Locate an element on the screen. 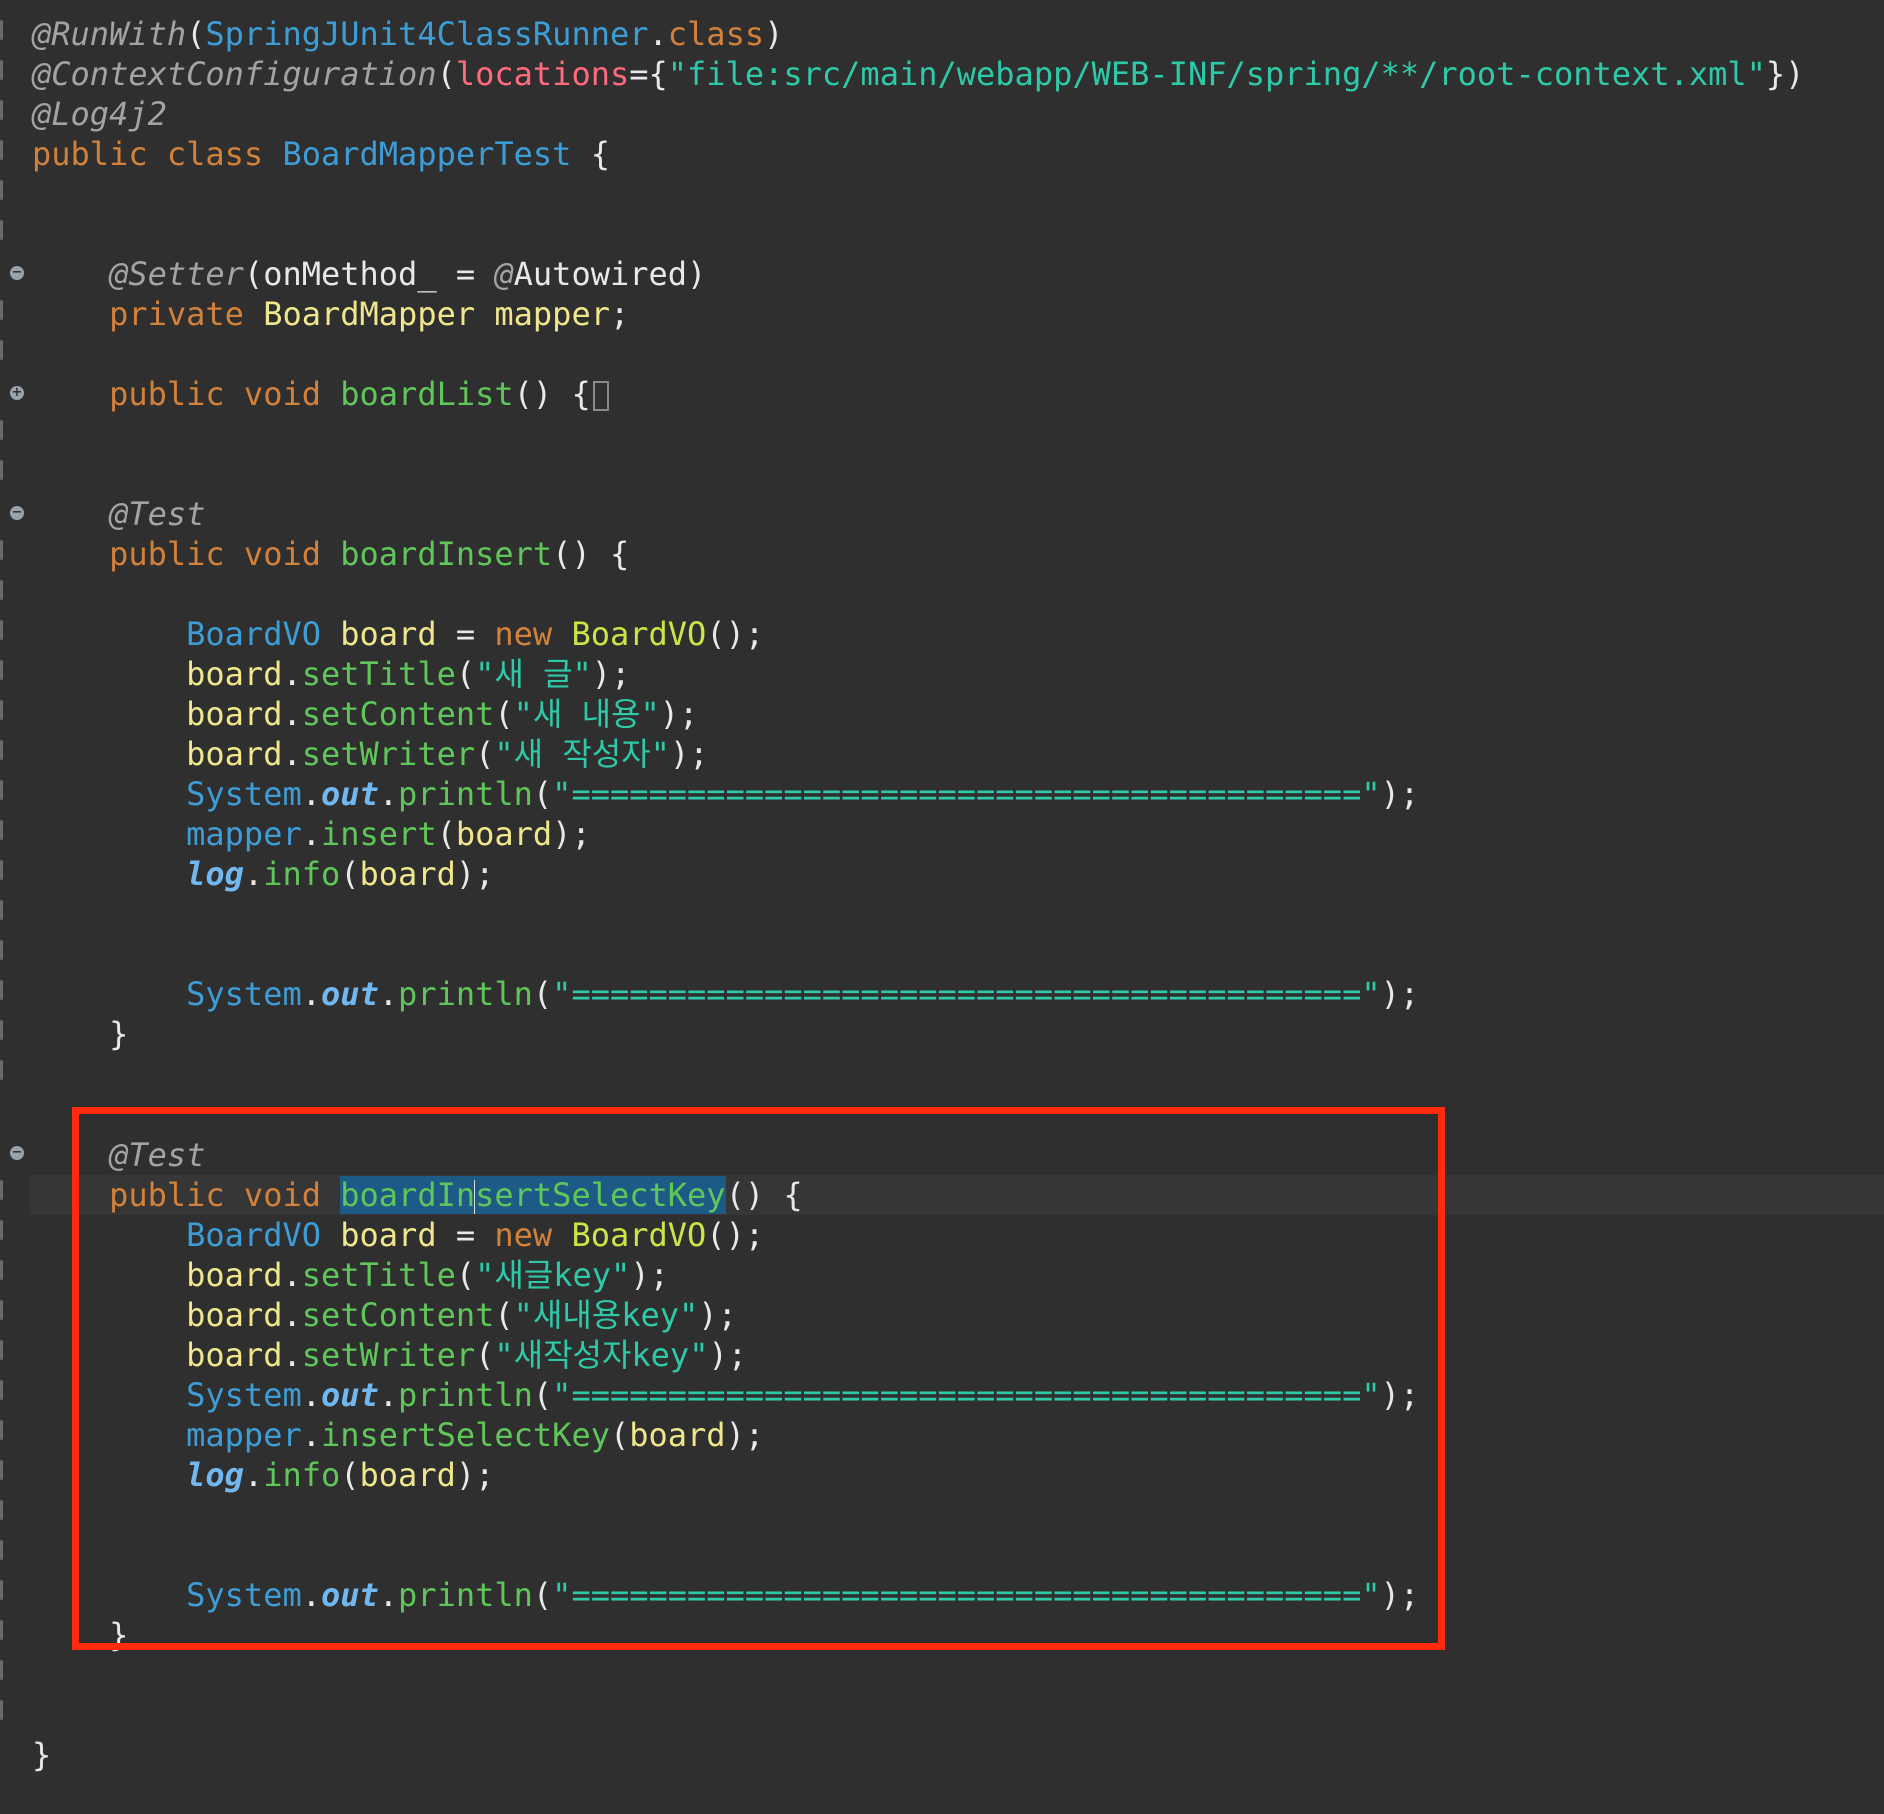  type-token: System is located at coordinates (244, 1595).